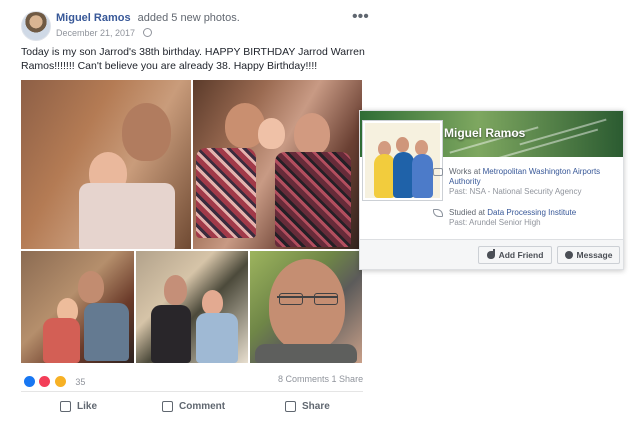 The height and width of the screenshot is (445, 637). Describe the element at coordinates (60, 382) in the screenshot. I see `wow-reaction-icon` at that location.